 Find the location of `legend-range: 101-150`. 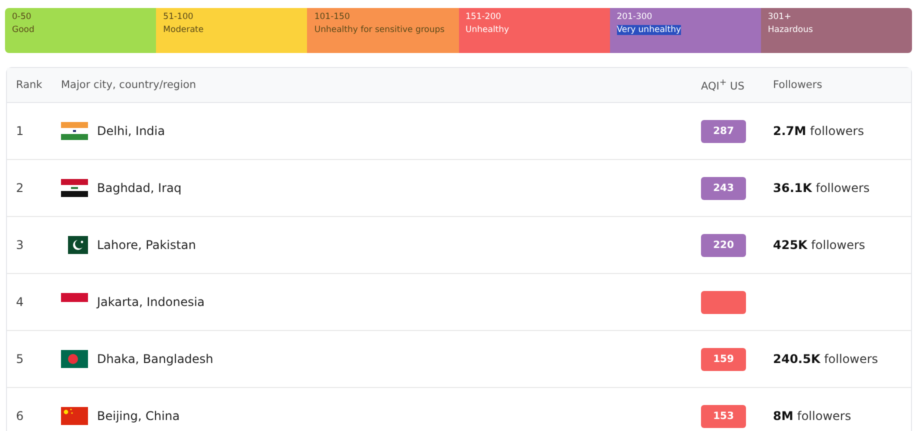

legend-range: 101-150 is located at coordinates (332, 17).